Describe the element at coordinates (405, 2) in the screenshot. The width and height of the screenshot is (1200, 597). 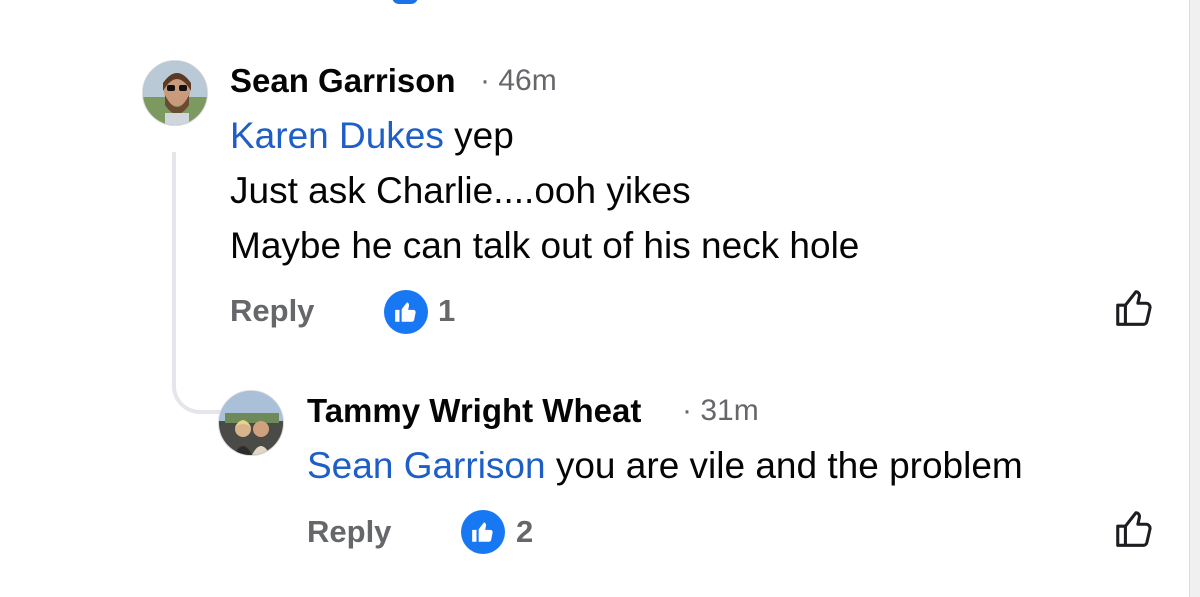
I see `scroll-position-indicator` at that location.